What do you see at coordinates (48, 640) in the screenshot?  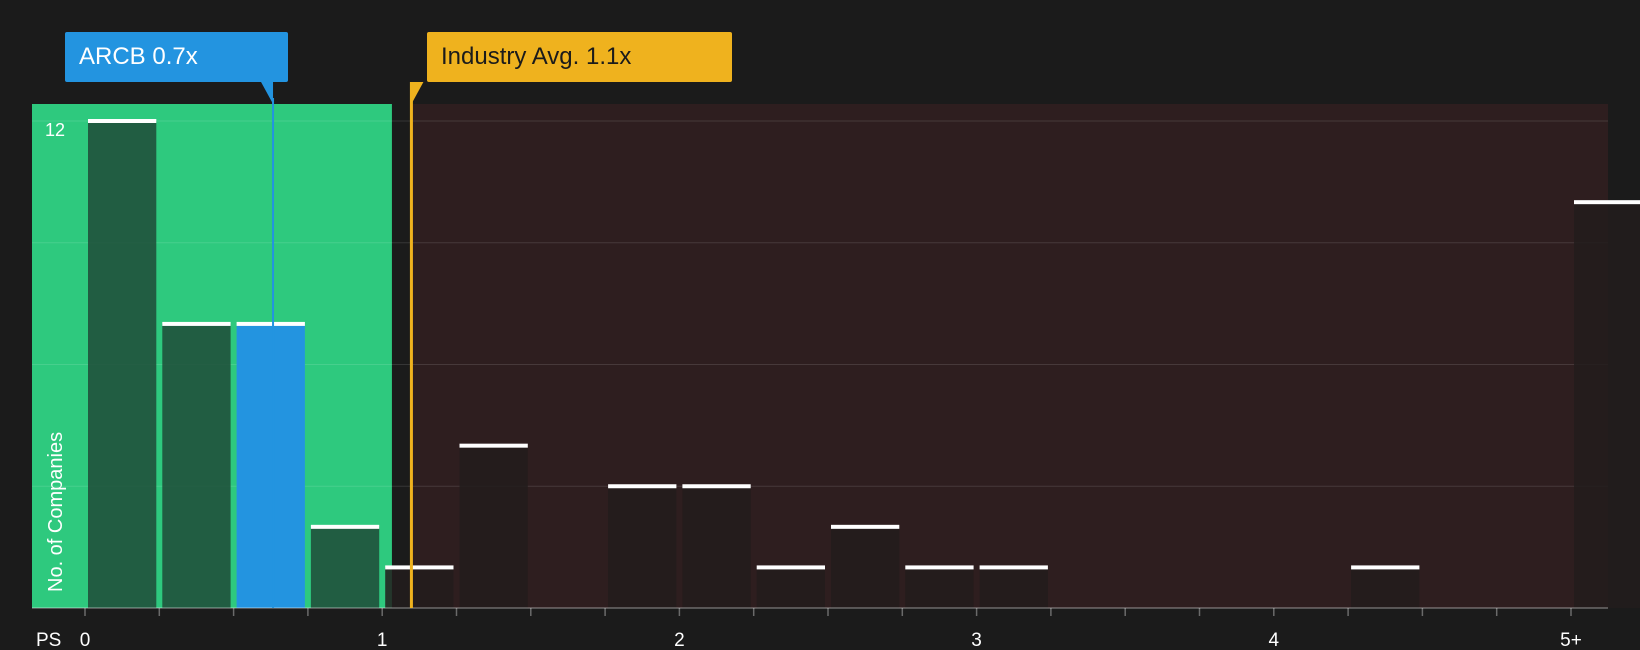 I see `x-axis-label: PS` at bounding box center [48, 640].